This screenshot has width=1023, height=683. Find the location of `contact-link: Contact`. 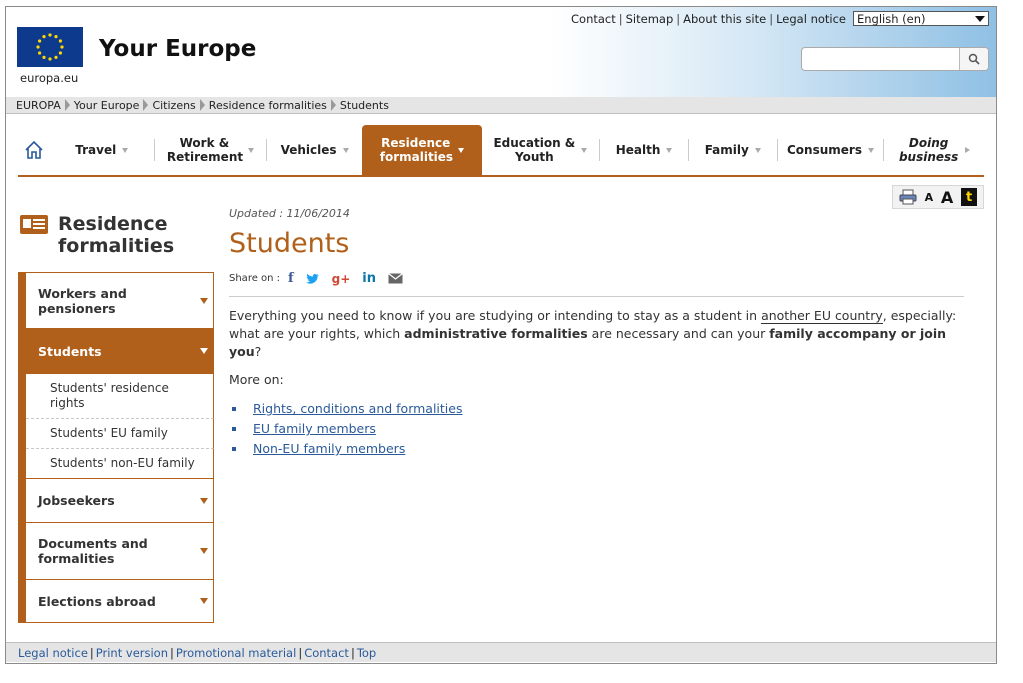

contact-link: Contact is located at coordinates (593, 19).